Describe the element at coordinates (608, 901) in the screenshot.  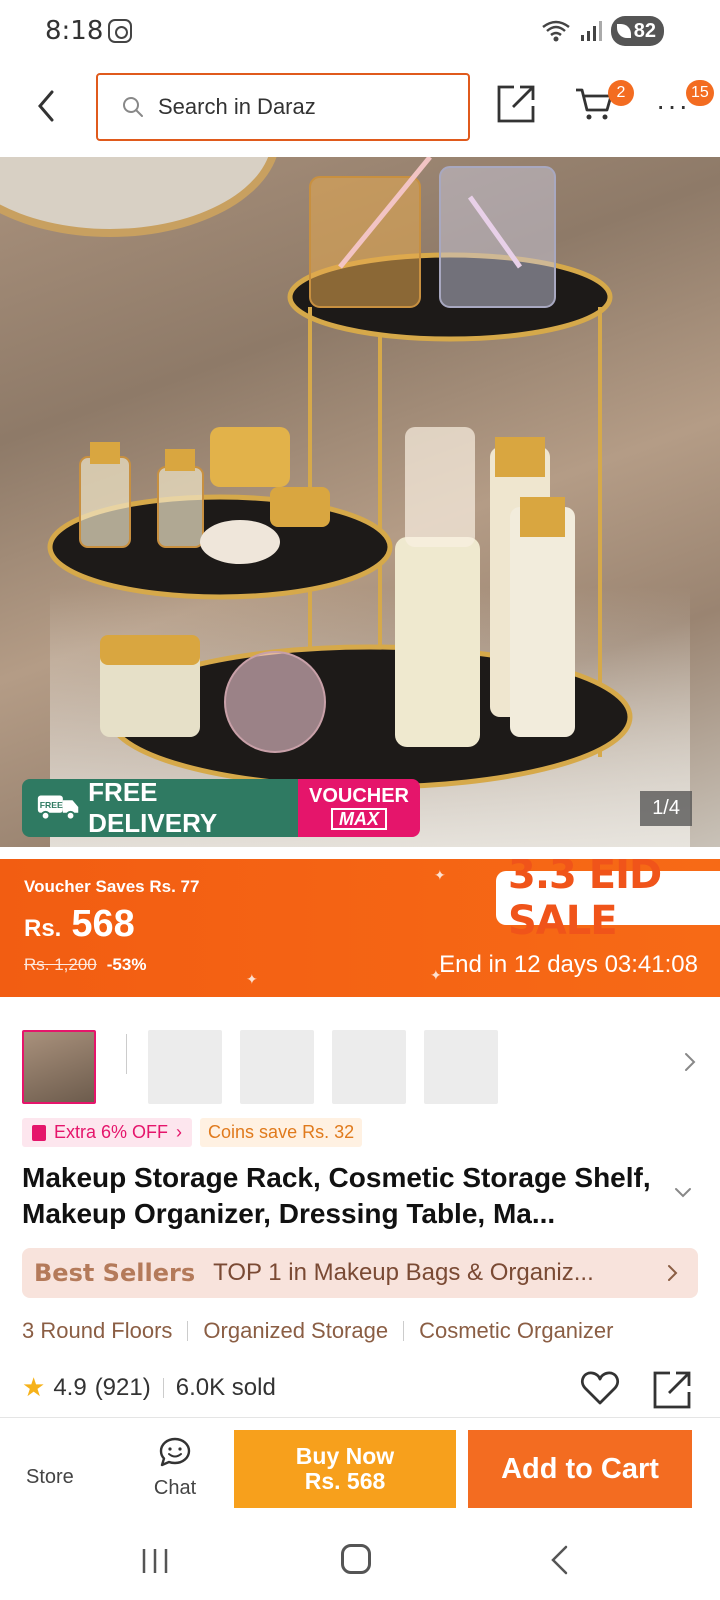
I see `sale-campaign-tag: 3.3 EID SALE` at that location.